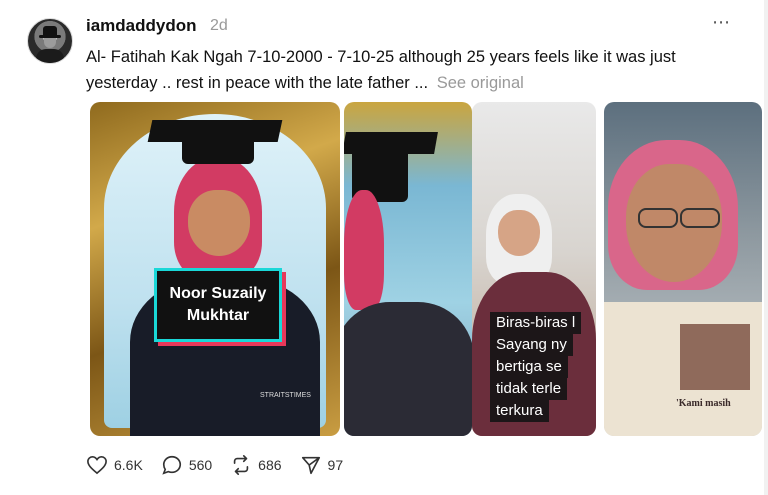 This screenshot has width=768, height=495. Describe the element at coordinates (200, 465) in the screenshot. I see `comment-count: 560` at that location.